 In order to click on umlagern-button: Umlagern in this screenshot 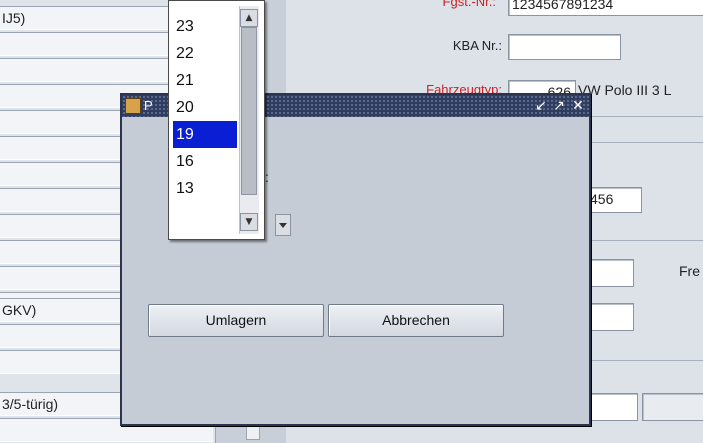, I will do `click(236, 320)`.